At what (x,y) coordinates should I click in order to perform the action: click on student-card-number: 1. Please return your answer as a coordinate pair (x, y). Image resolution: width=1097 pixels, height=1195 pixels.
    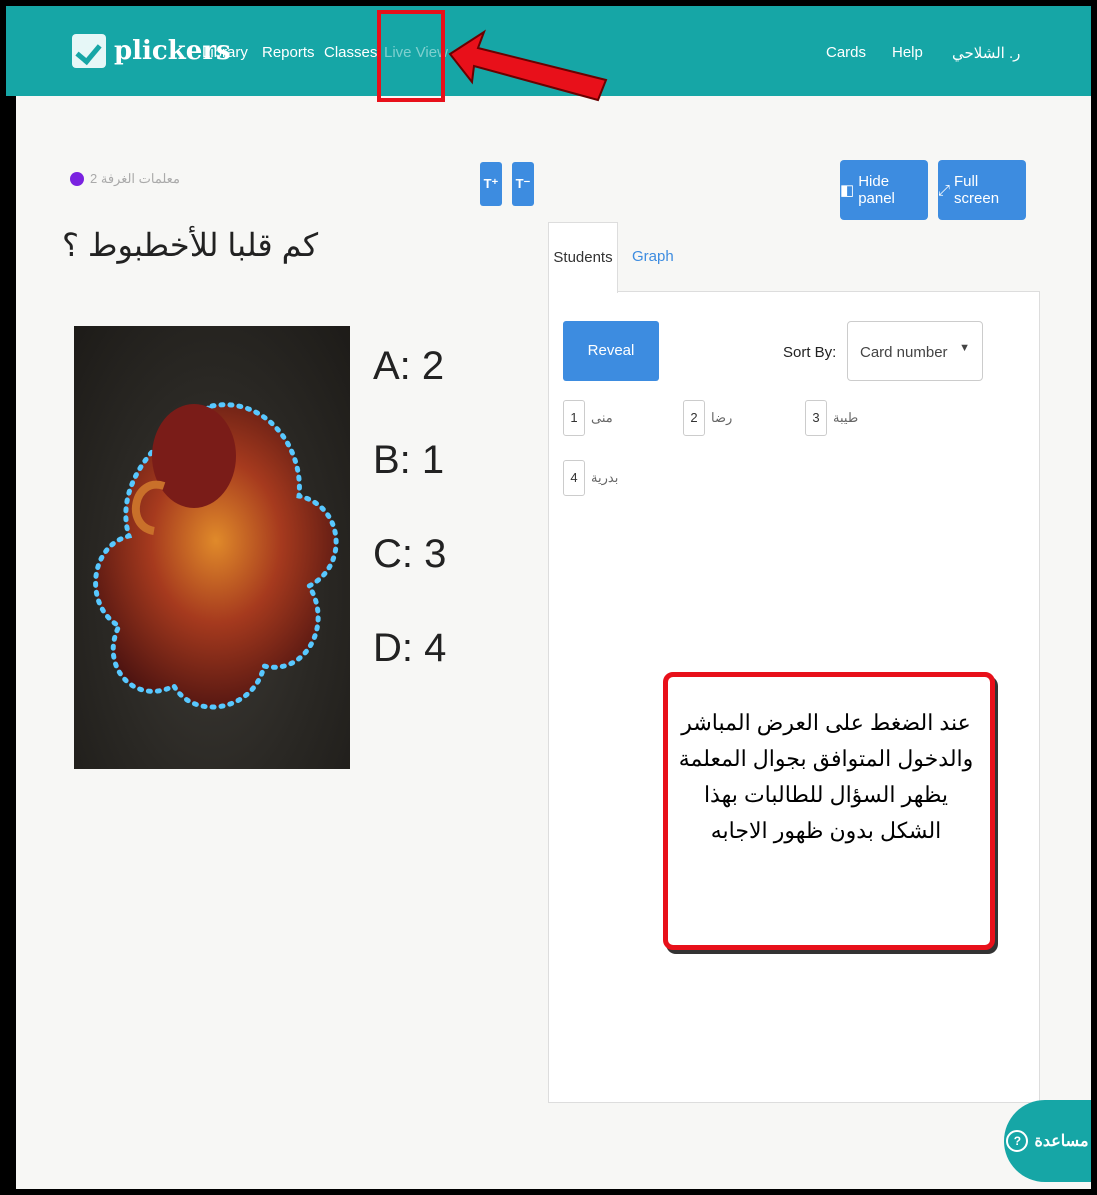
    Looking at the image, I should click on (574, 418).